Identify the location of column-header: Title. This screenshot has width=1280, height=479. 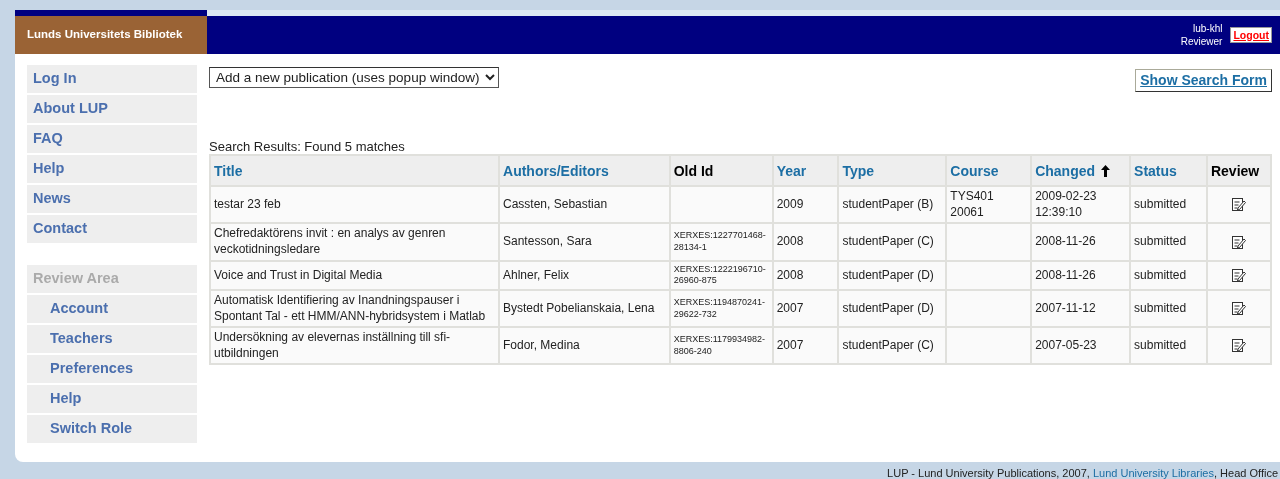
(228, 170).